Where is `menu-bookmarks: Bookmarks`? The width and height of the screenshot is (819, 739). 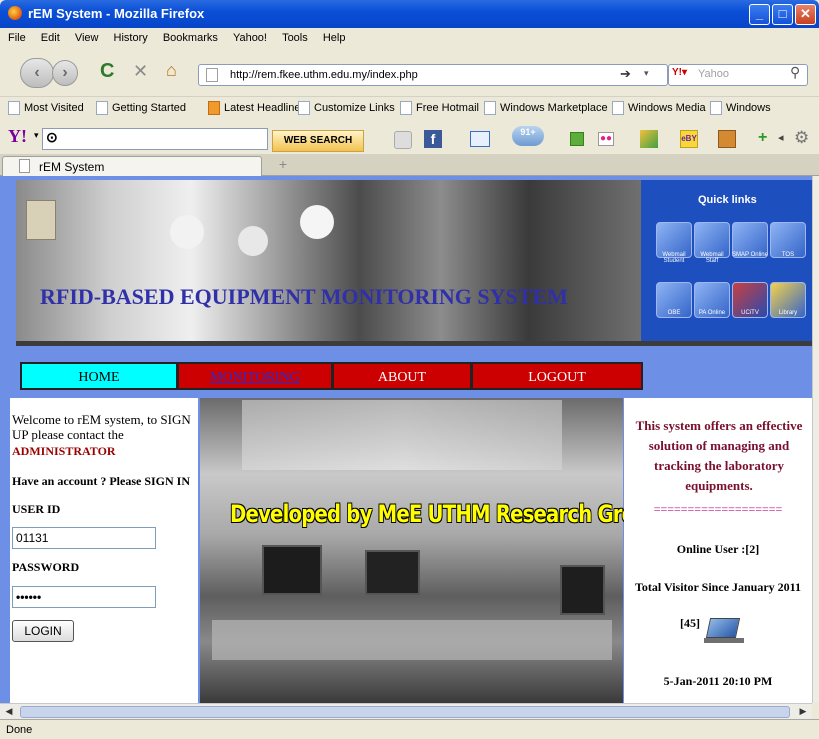 menu-bookmarks: Bookmarks is located at coordinates (190, 38).